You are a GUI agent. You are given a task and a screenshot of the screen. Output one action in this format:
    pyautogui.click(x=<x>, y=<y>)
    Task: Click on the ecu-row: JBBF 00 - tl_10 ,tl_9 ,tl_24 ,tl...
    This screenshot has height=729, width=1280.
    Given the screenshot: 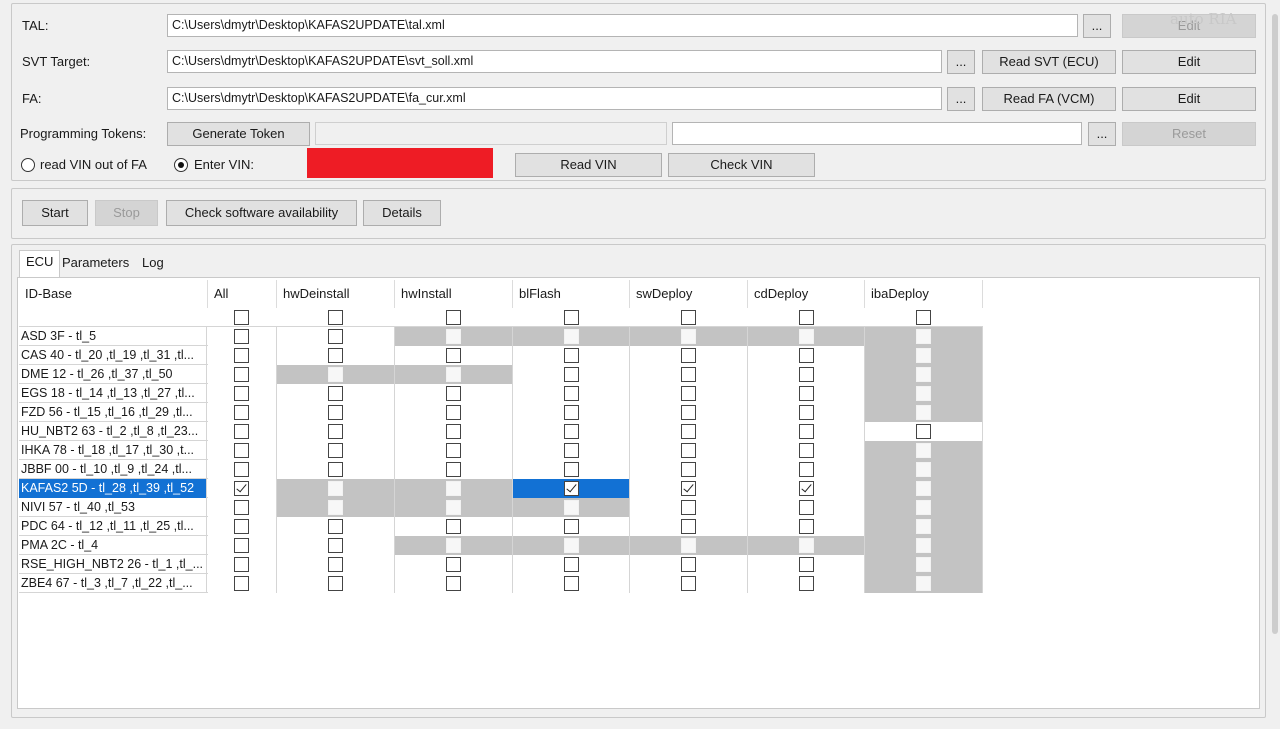 What is the action you would take?
    pyautogui.click(x=501, y=469)
    